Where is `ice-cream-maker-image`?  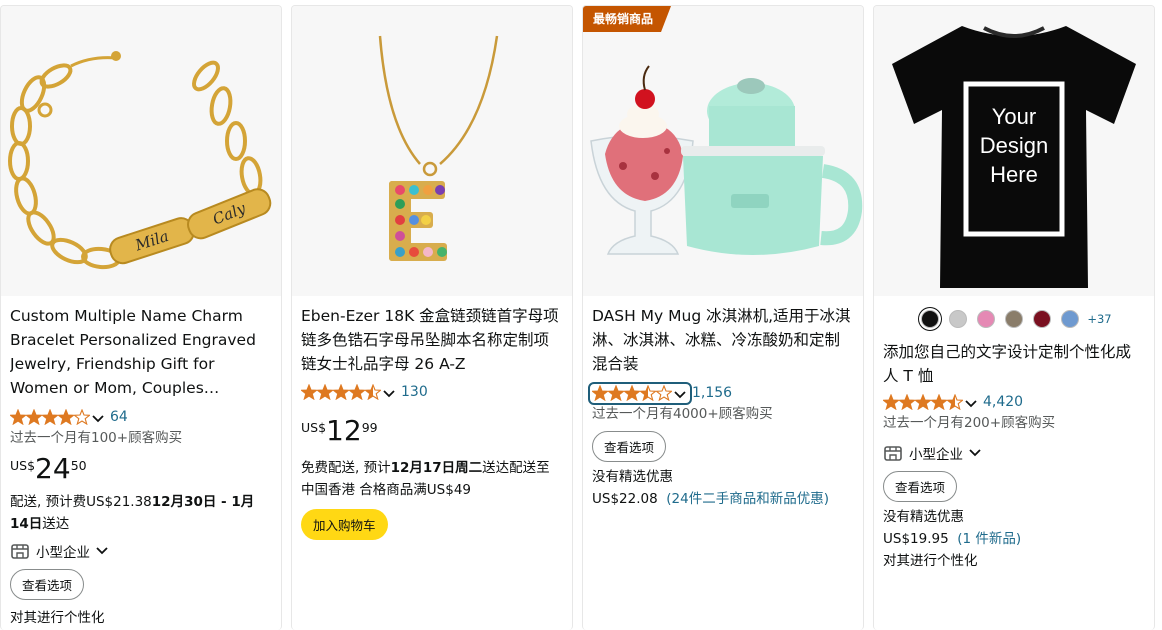 ice-cream-maker-image is located at coordinates (726, 160).